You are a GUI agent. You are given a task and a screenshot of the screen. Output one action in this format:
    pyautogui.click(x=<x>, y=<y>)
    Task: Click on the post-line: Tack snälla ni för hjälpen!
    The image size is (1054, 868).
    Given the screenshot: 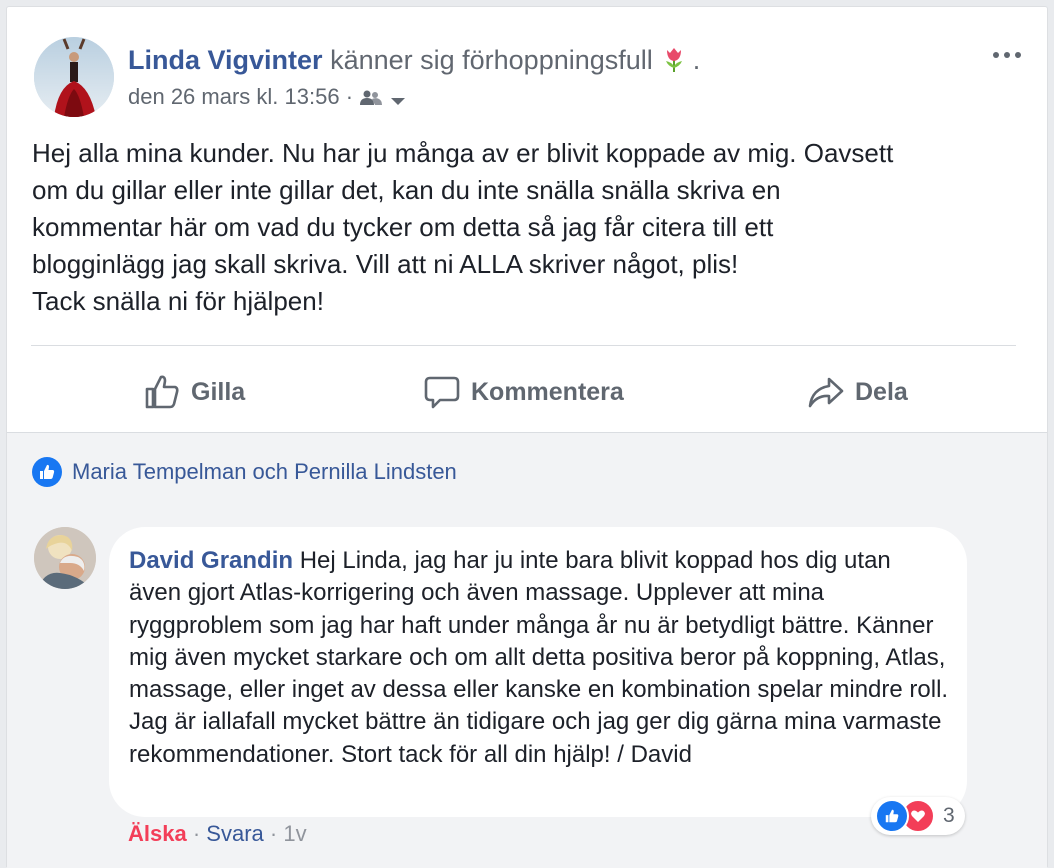 What is the action you would take?
    pyautogui.click(x=178, y=301)
    